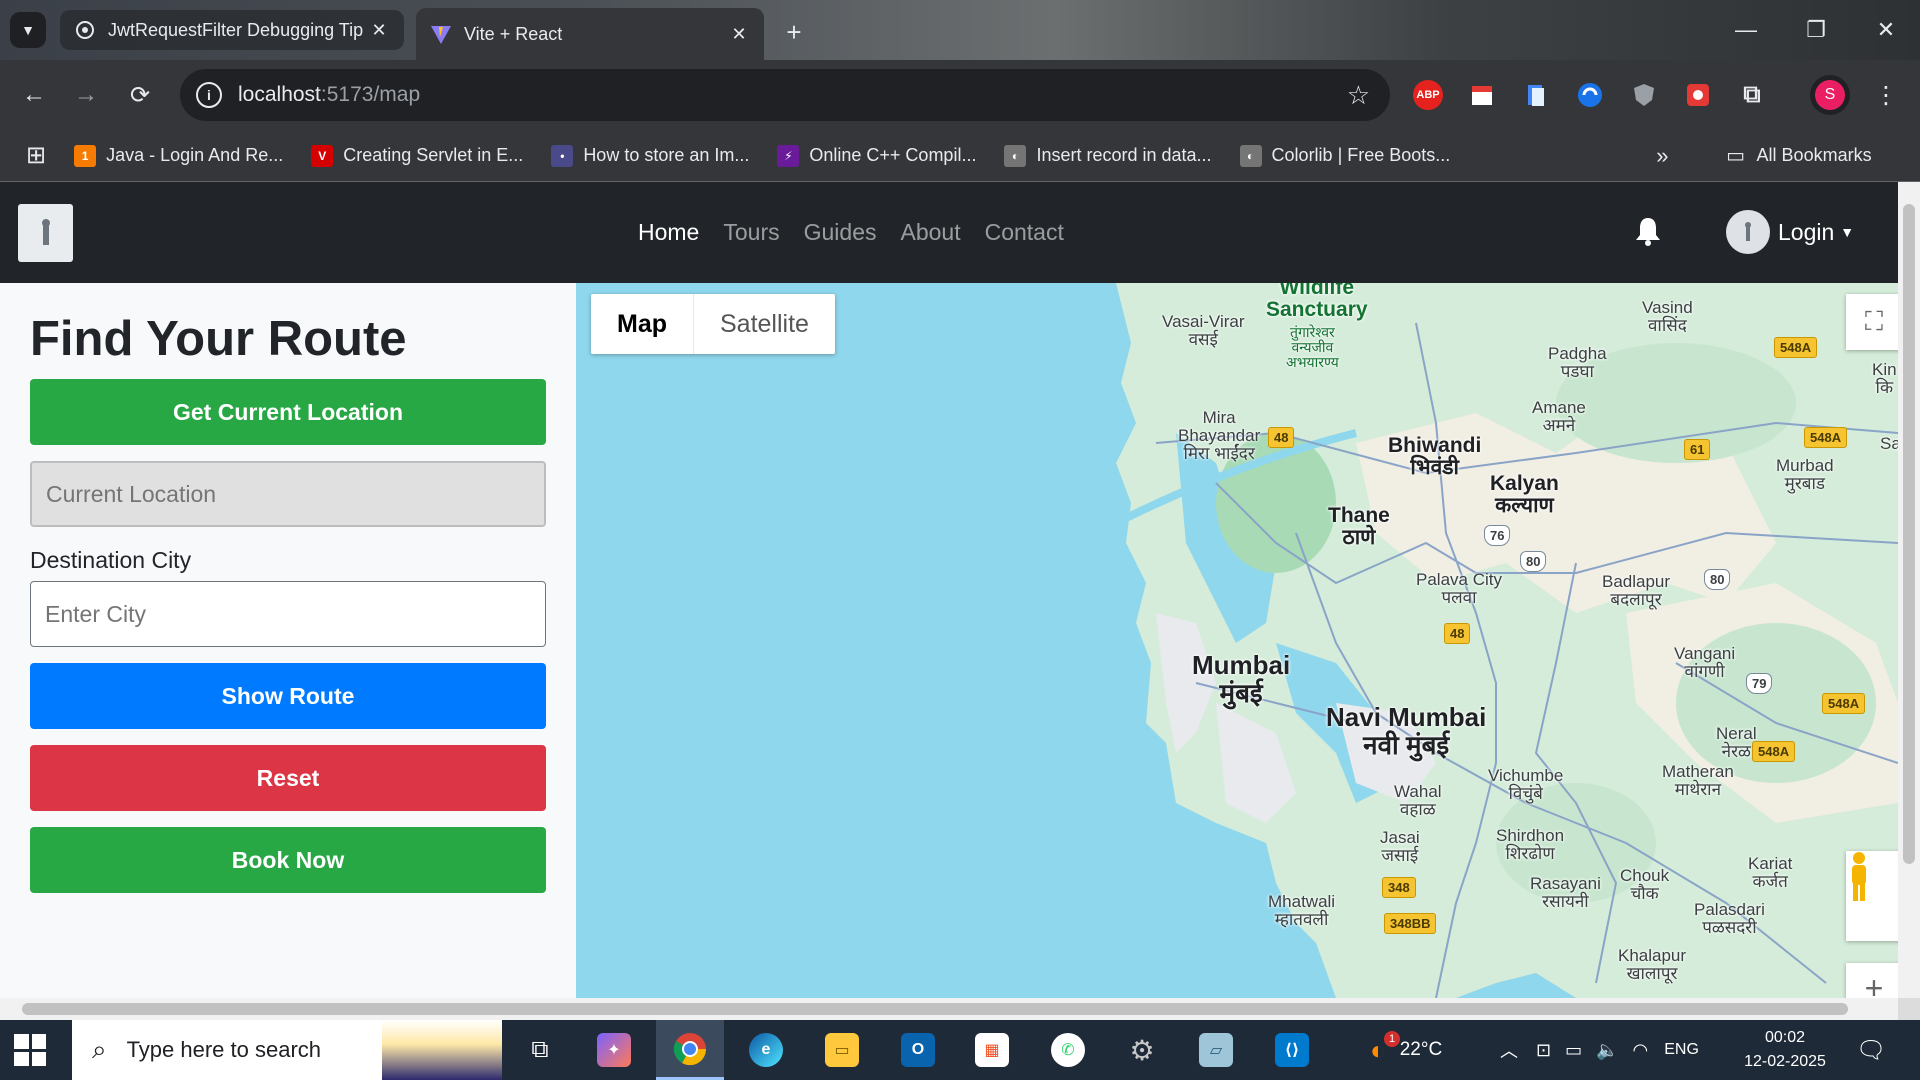  What do you see at coordinates (288, 412) in the screenshot?
I see `get-current-location-button: Get Current Location` at bounding box center [288, 412].